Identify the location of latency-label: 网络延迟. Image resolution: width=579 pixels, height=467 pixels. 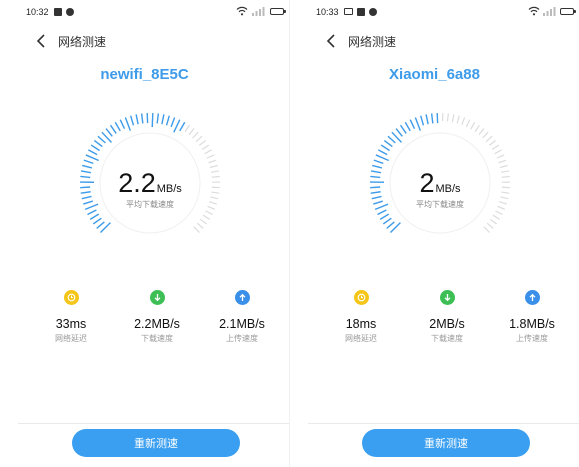
(71, 338).